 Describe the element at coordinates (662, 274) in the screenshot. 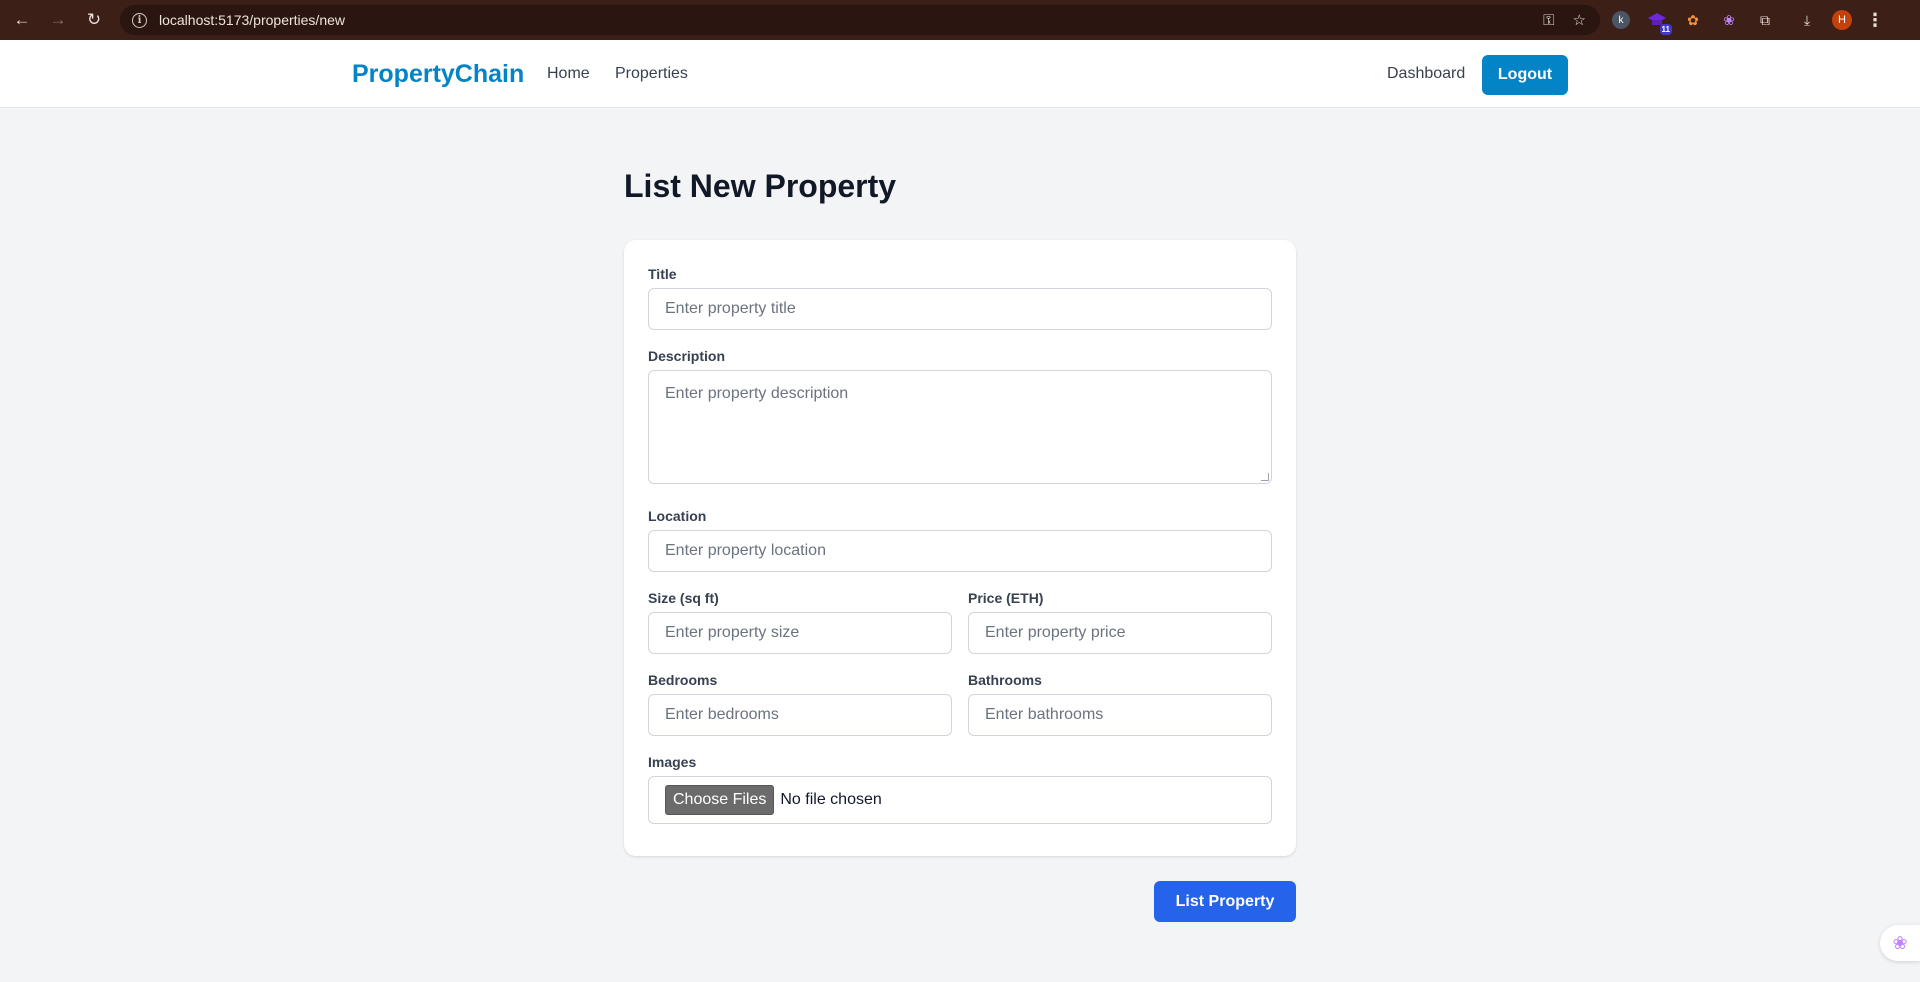

I see `title-label: Title` at that location.